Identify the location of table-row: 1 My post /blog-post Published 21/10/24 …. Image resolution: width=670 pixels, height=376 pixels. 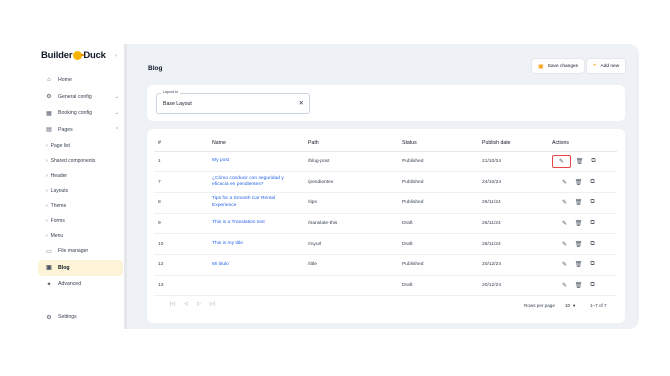
(385, 162).